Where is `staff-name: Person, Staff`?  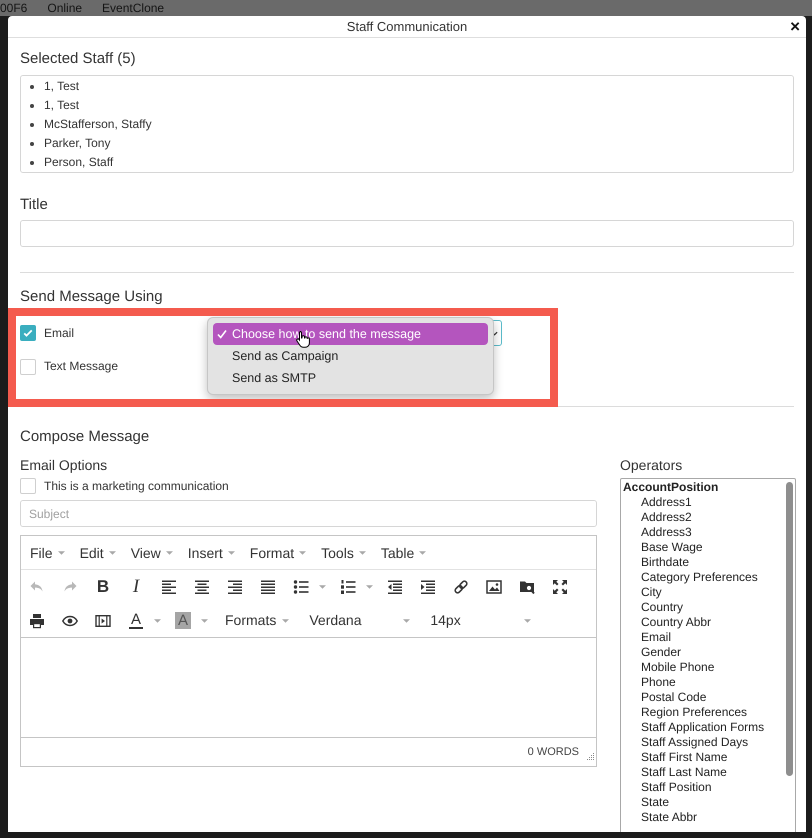
staff-name: Person, Staff is located at coordinates (79, 162).